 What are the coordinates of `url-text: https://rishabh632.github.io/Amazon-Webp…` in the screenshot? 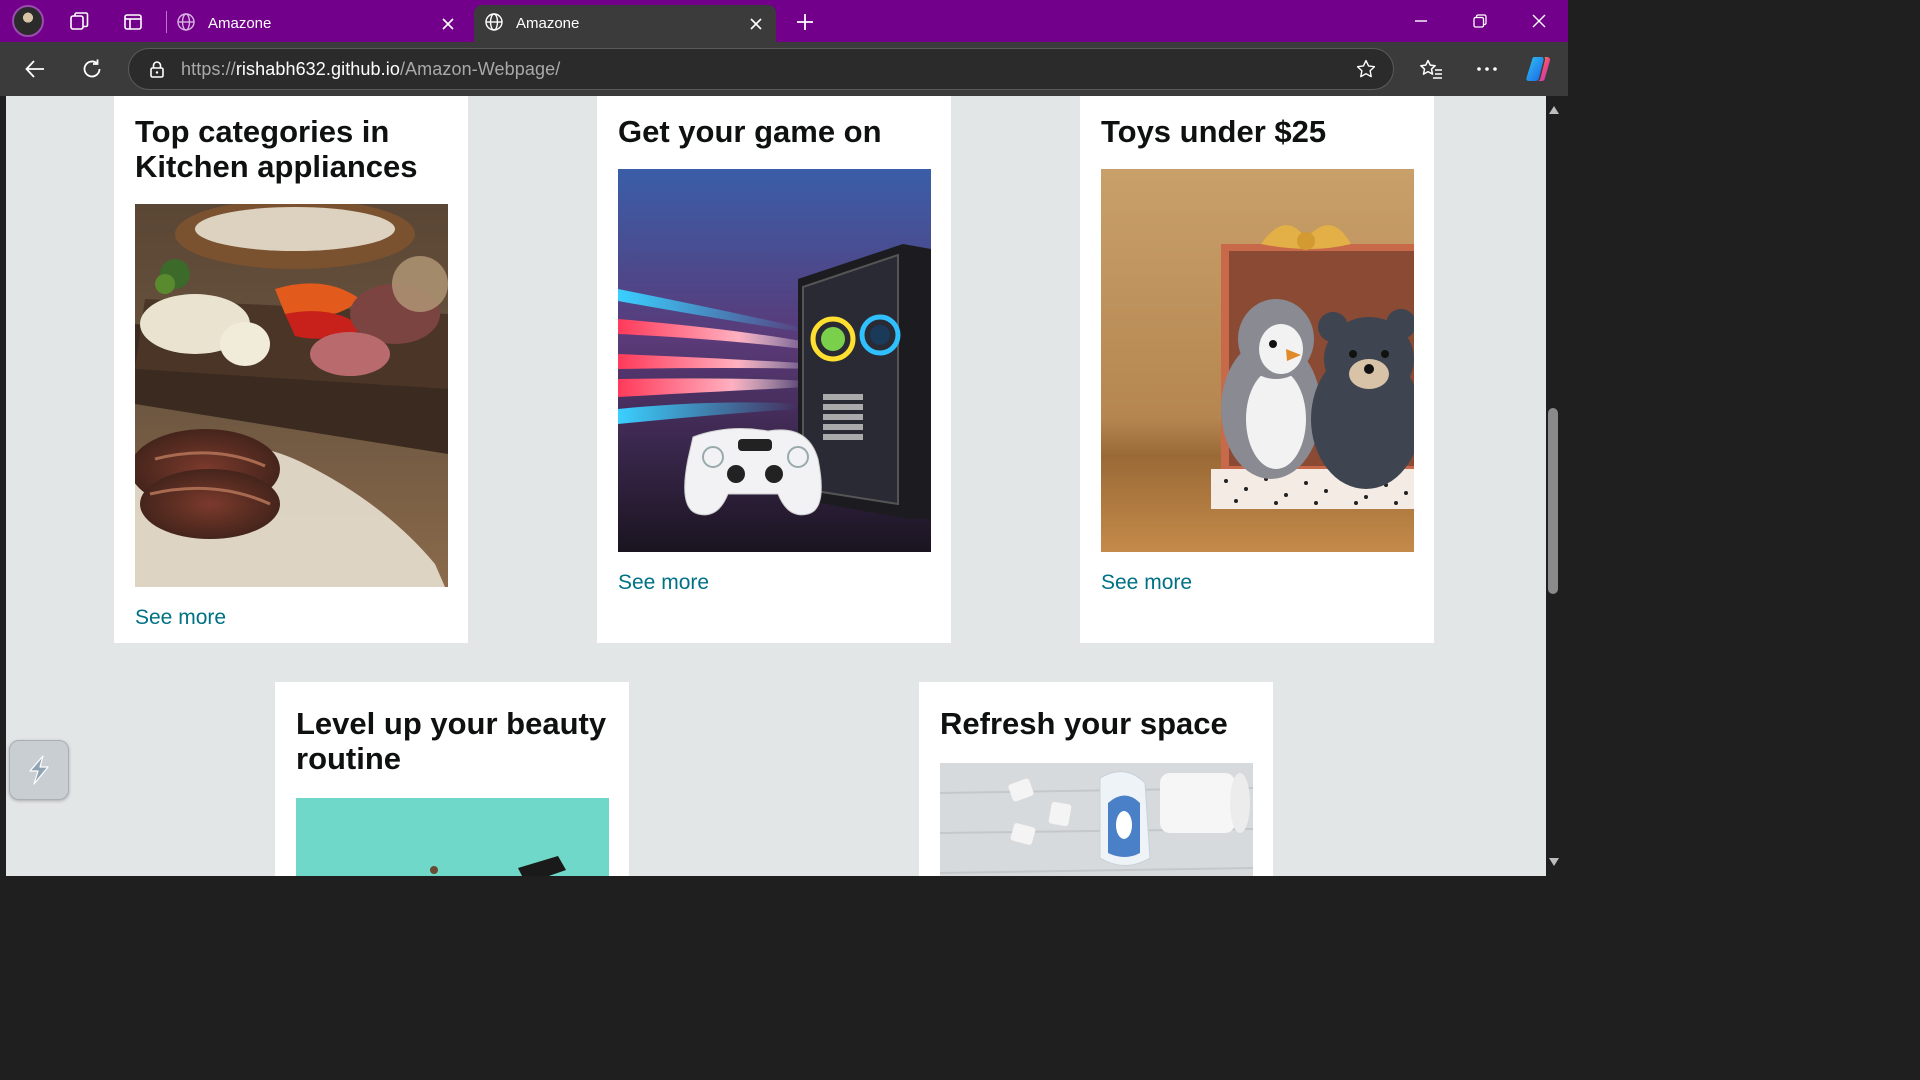 It's located at (370, 69).